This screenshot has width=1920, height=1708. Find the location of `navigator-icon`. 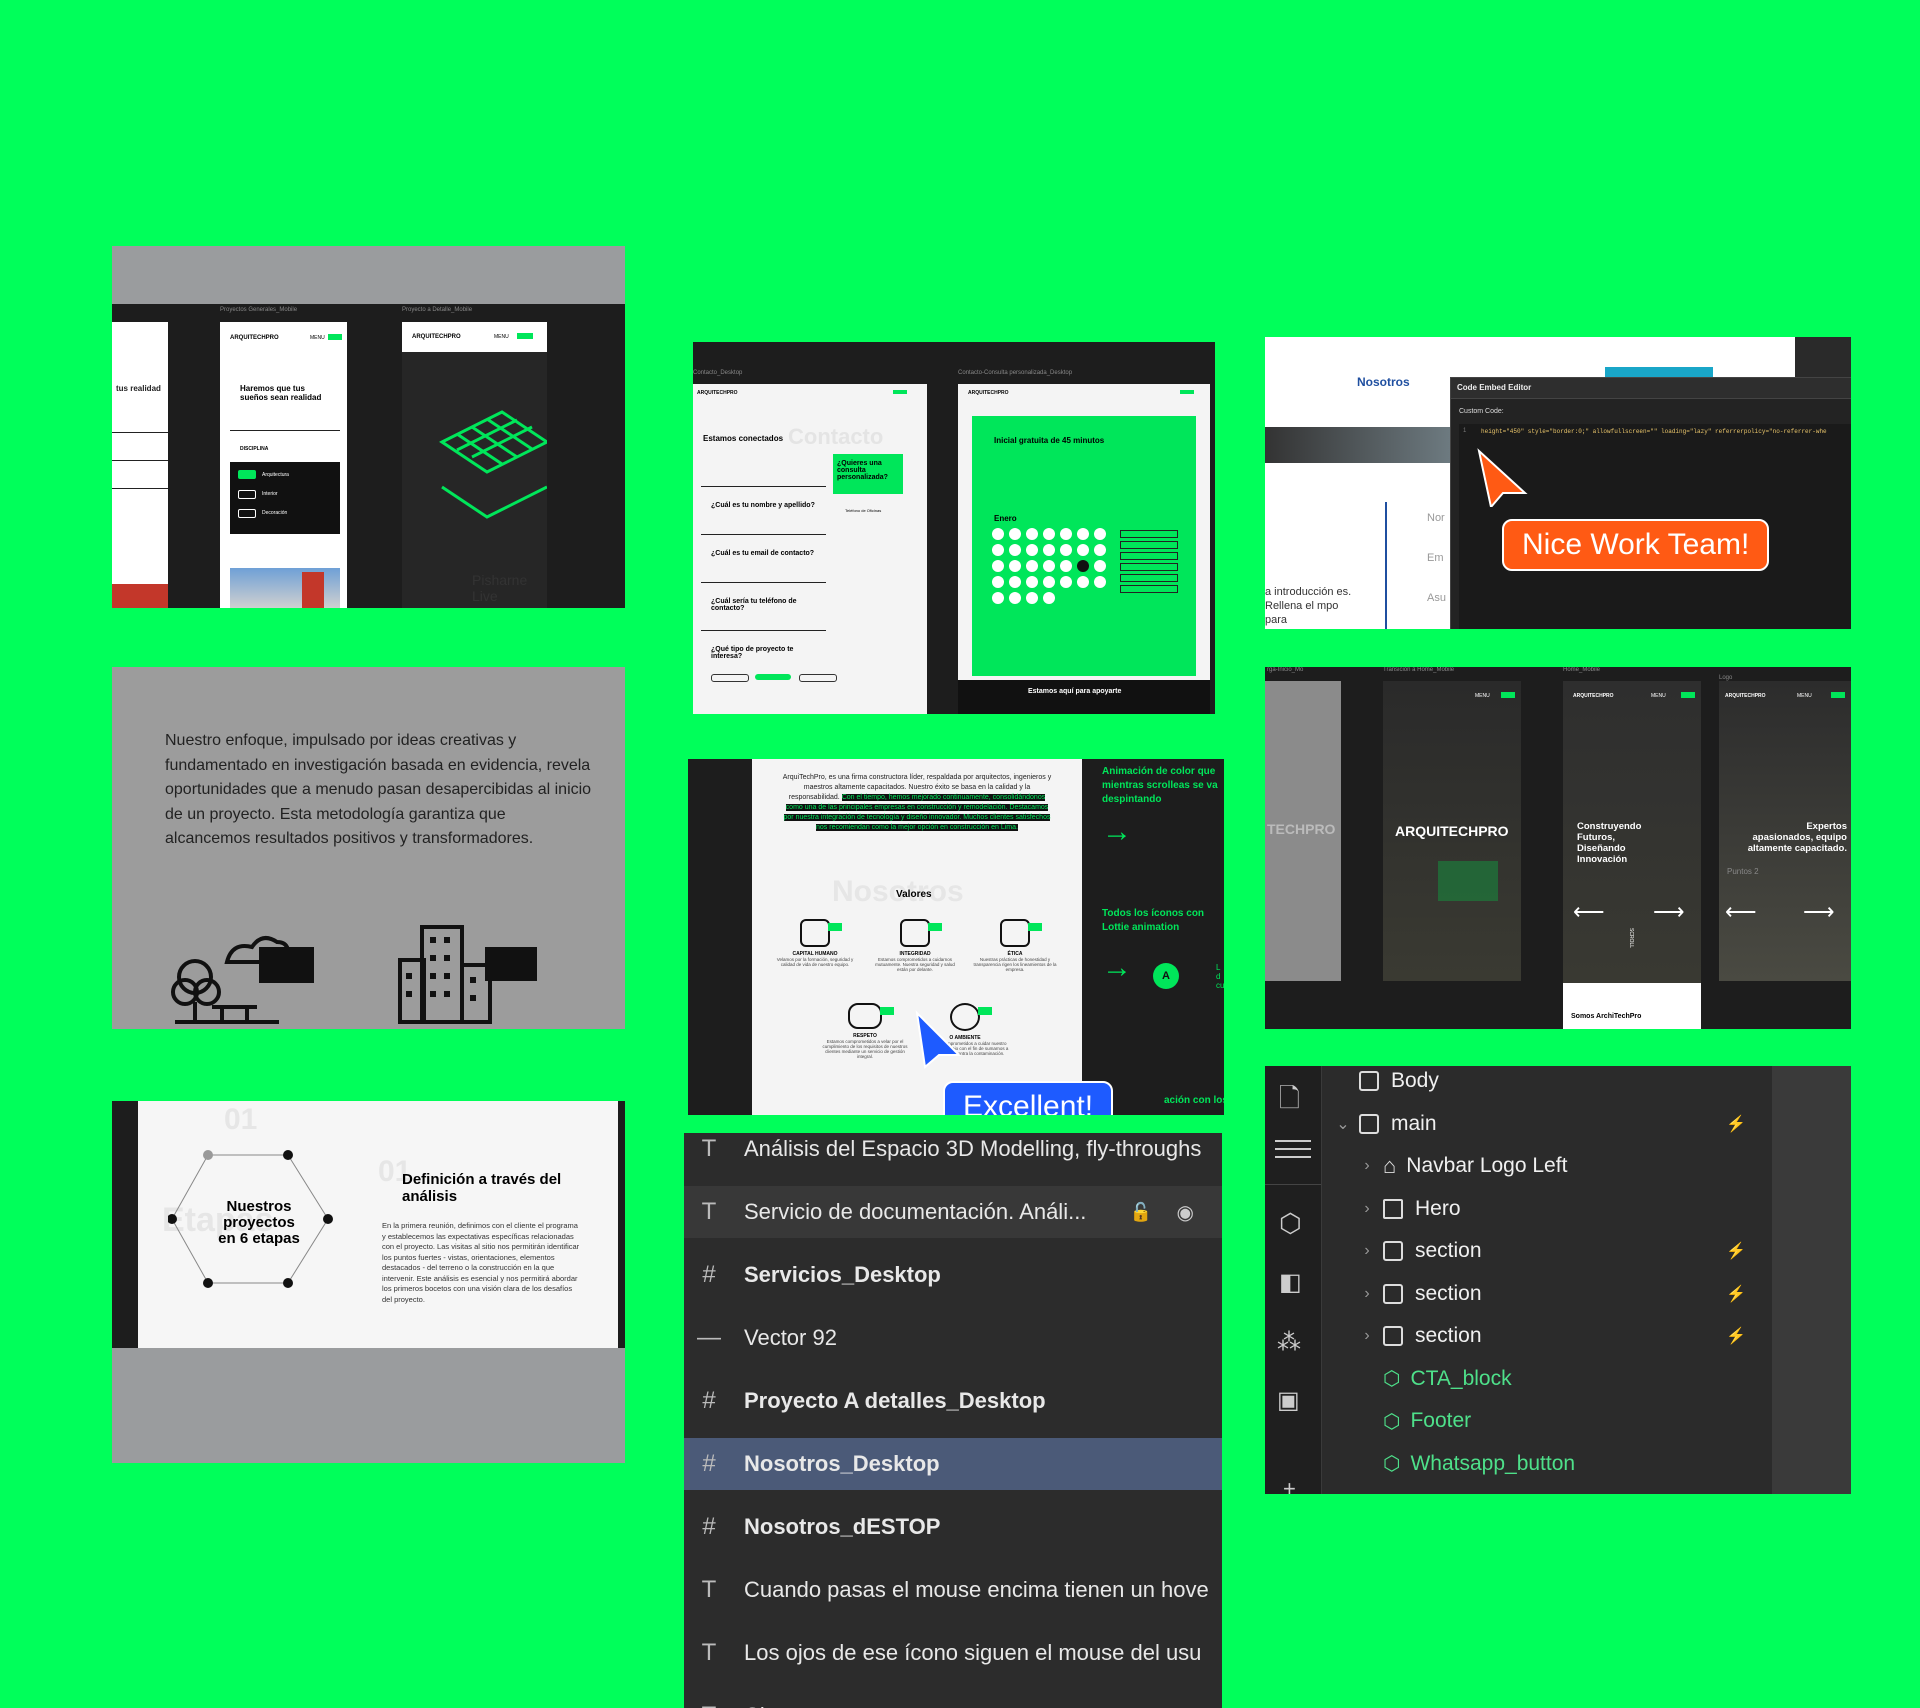

navigator-icon is located at coordinates (1293, 1141).